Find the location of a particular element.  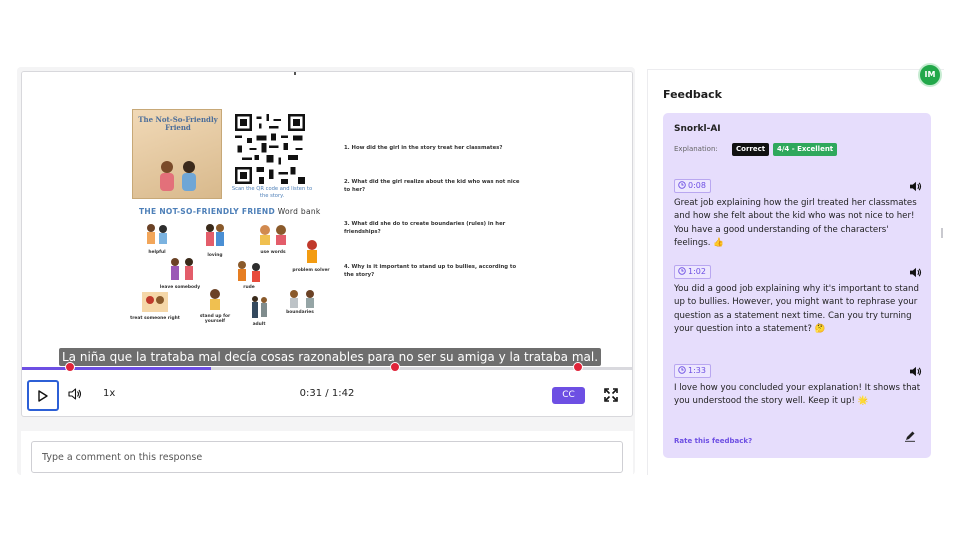

comment-section is located at coordinates (327, 453).